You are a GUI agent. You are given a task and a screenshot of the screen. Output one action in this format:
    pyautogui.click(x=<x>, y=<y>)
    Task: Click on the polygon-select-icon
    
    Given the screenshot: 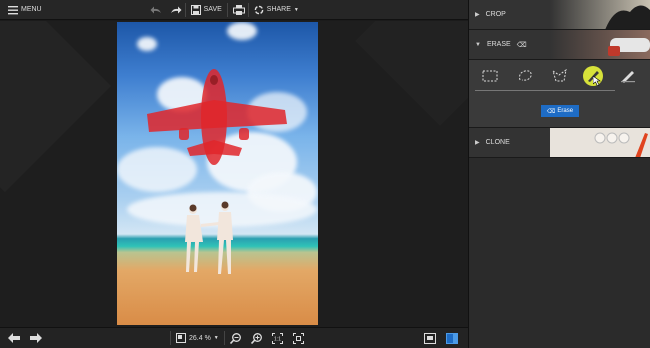 What is the action you would take?
    pyautogui.click(x=559, y=75)
    